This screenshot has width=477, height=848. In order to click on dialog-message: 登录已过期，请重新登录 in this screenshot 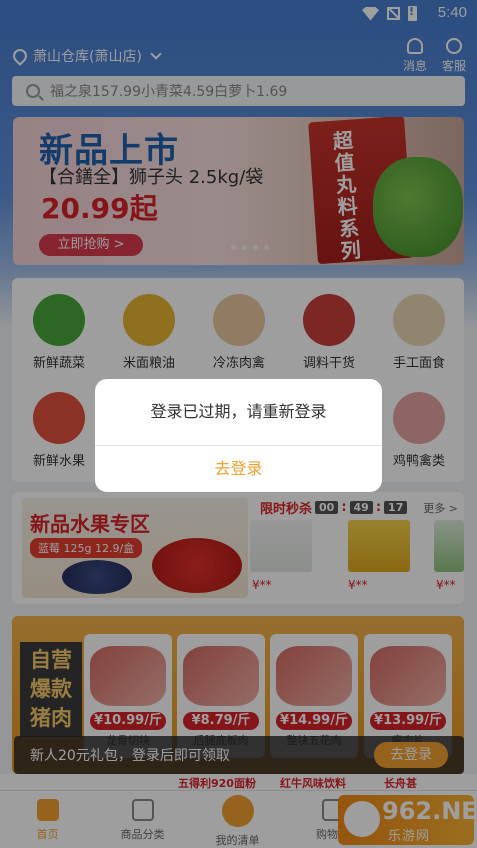, I will do `click(238, 411)`.